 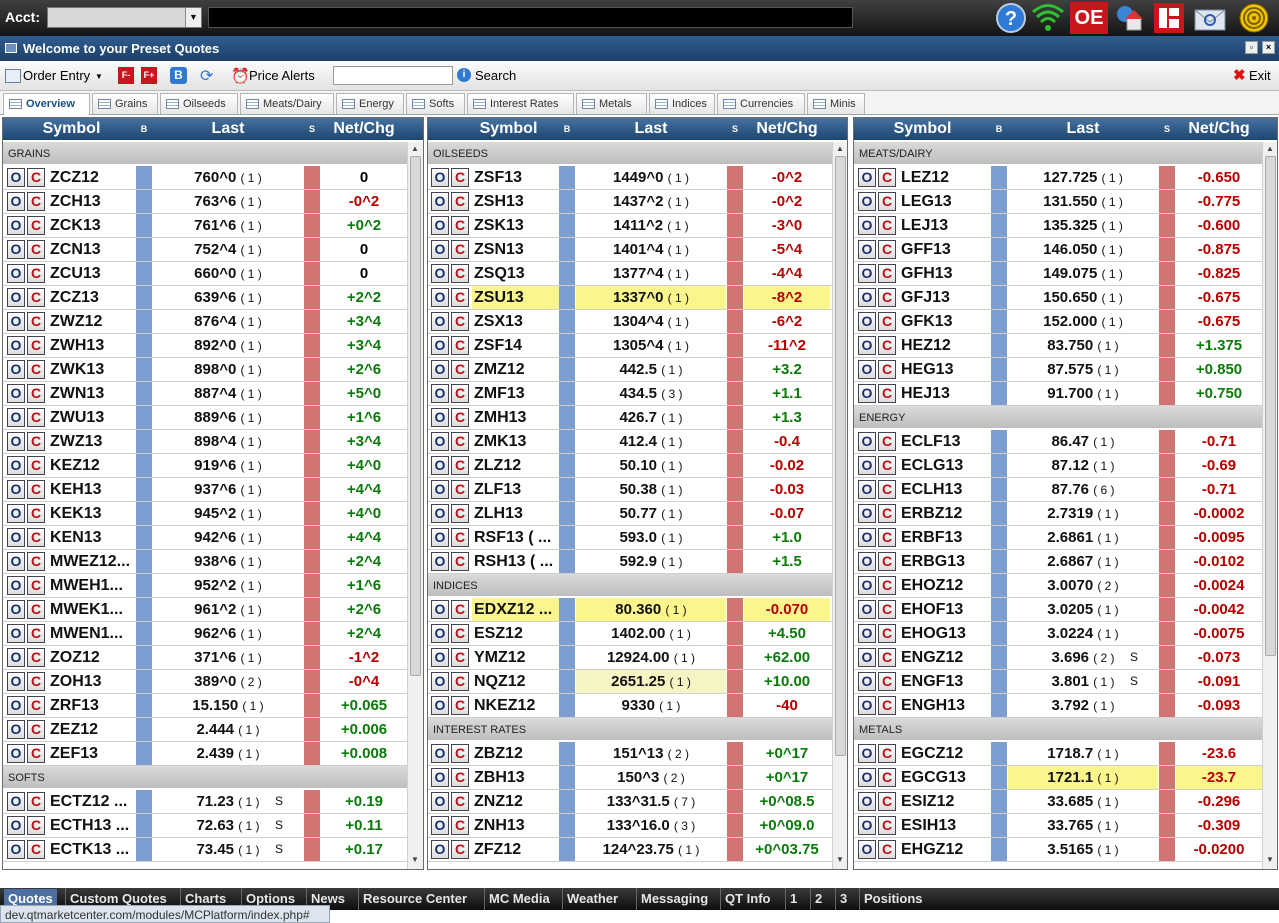 I want to click on exit-button: Exit, so click(x=1260, y=75).